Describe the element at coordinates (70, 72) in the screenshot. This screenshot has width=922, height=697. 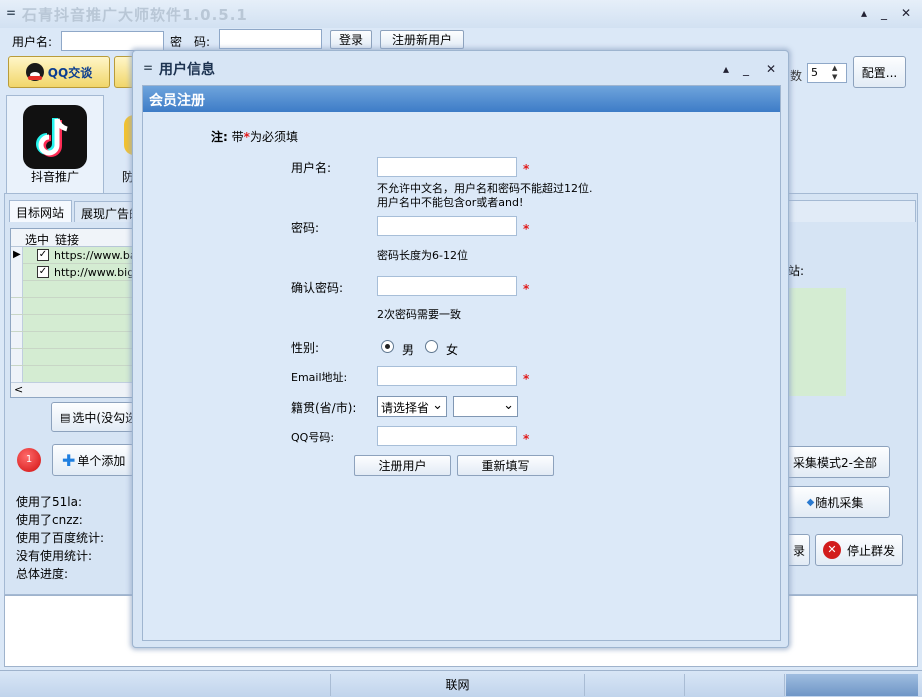
I see `qq-chat-label: QQ交谈` at that location.